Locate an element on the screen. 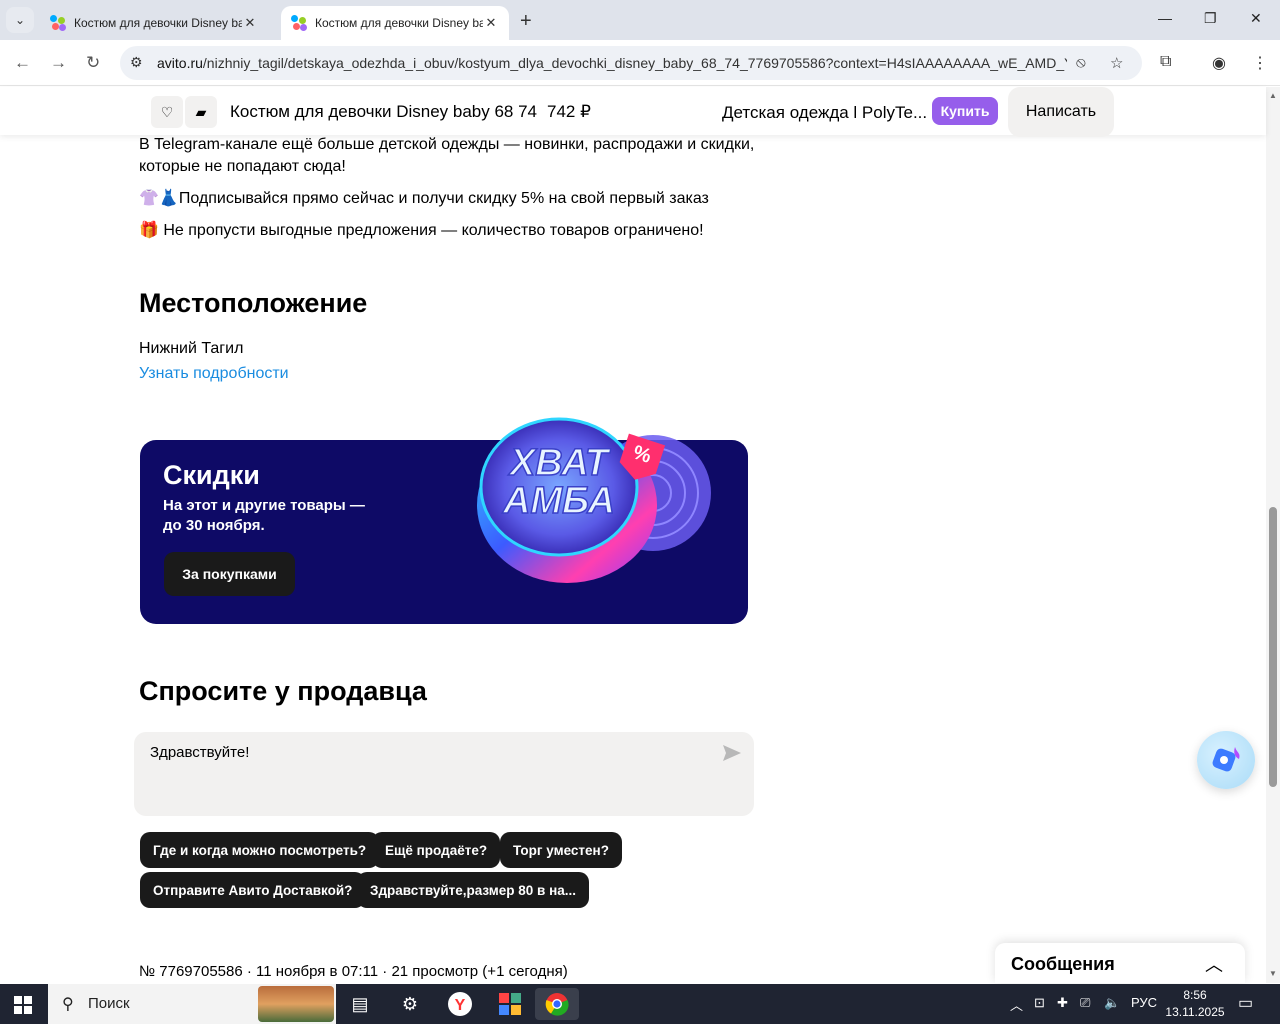 This screenshot has width=1280, height=1024. location-city: Нижний Тагил is located at coordinates (191, 348).